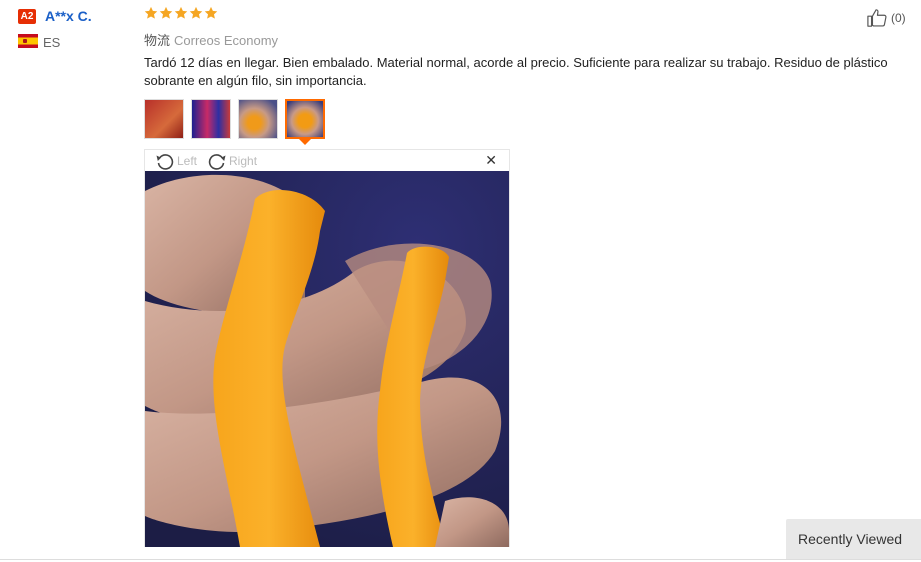 Image resolution: width=921 pixels, height=562 pixels. I want to click on divider, so click(460, 559).